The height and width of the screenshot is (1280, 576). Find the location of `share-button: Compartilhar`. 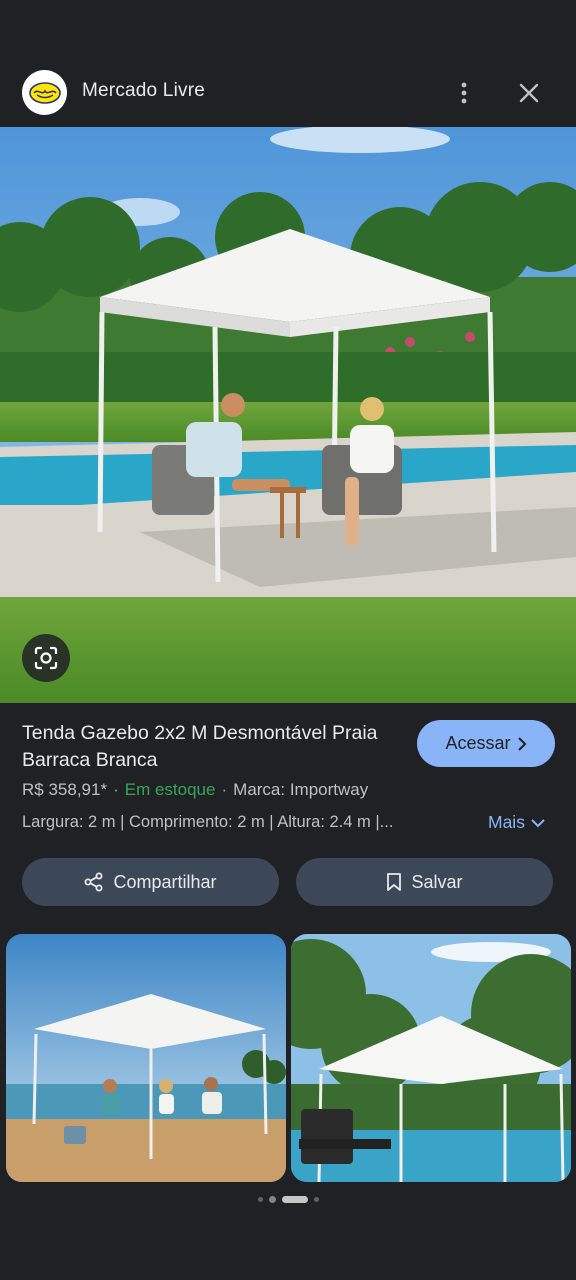

share-button: Compartilhar is located at coordinates (150, 882).